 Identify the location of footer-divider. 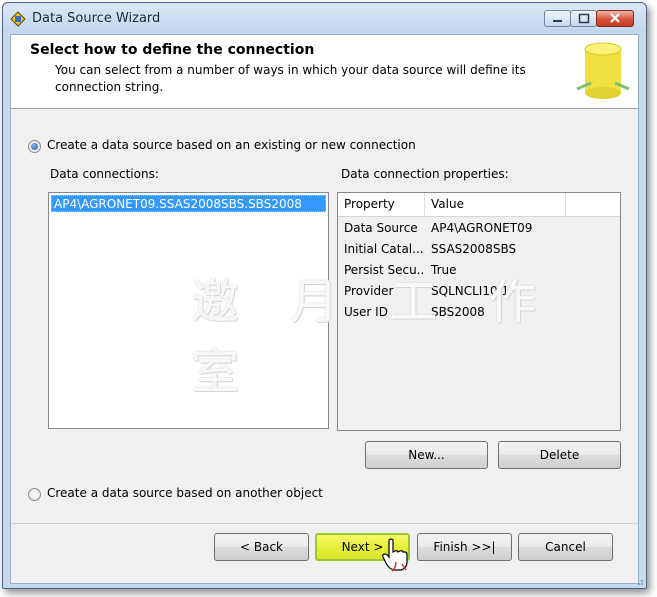
(324, 523).